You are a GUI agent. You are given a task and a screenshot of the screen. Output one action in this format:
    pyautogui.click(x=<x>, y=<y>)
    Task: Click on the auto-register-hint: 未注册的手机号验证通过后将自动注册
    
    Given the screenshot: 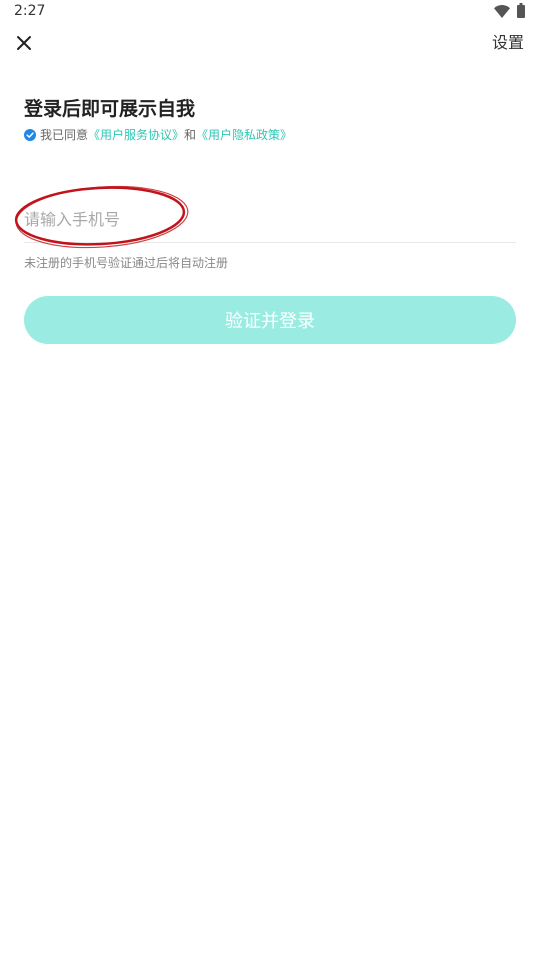 What is the action you would take?
    pyautogui.click(x=126, y=263)
    